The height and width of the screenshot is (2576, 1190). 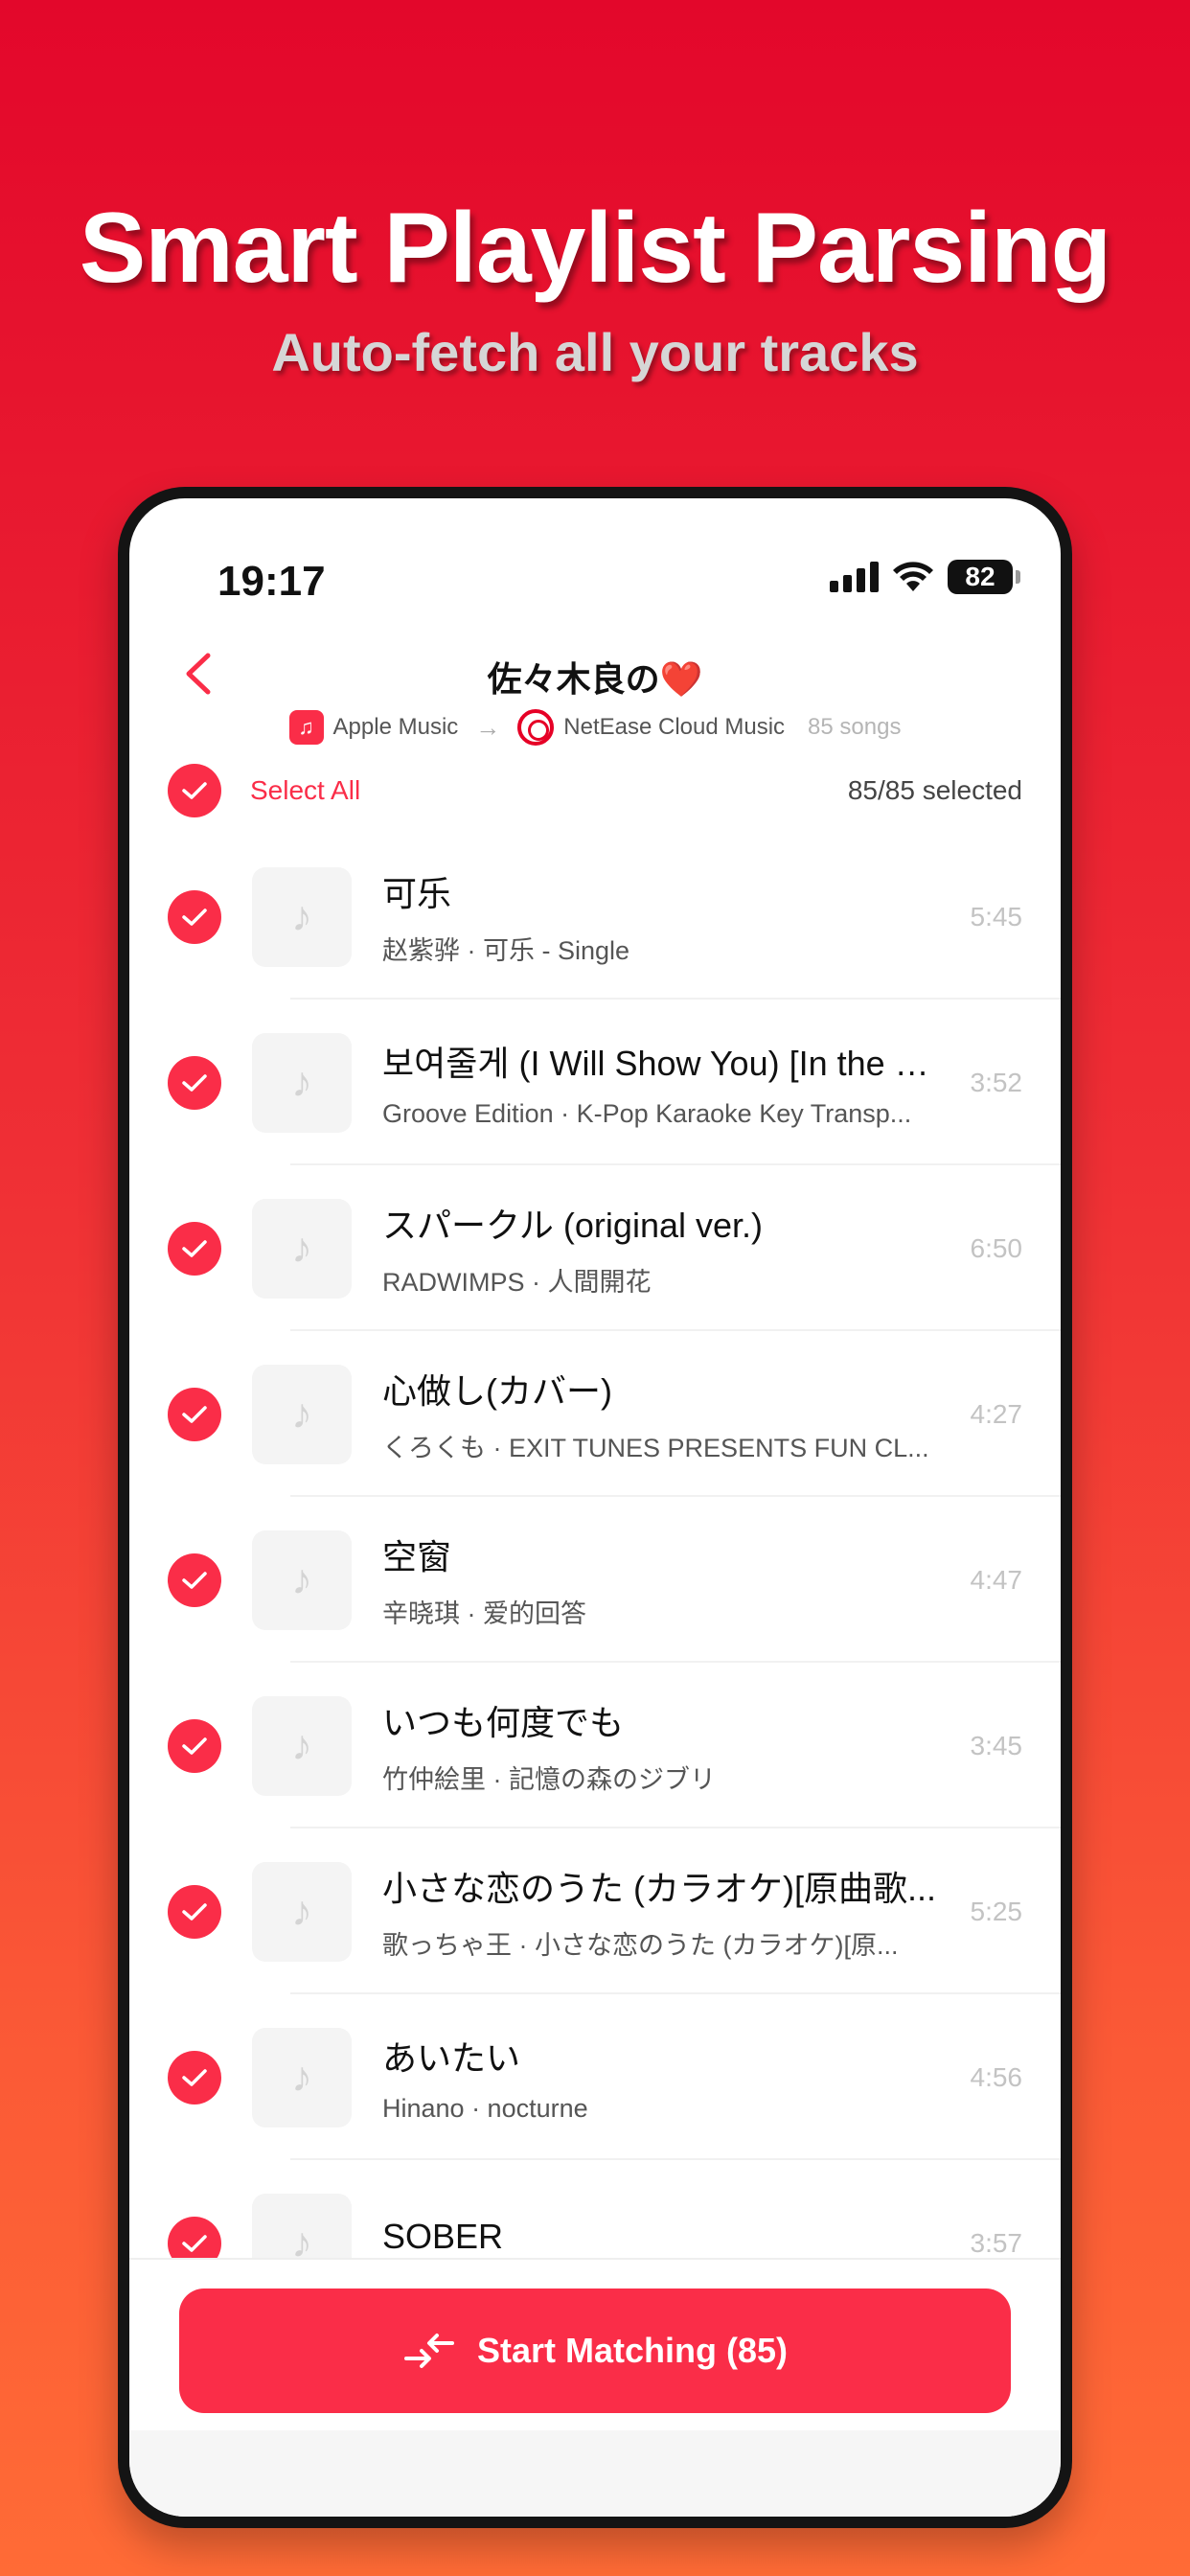 I want to click on track-subtitle: Hinano · nocturne, so click(x=485, y=2108).